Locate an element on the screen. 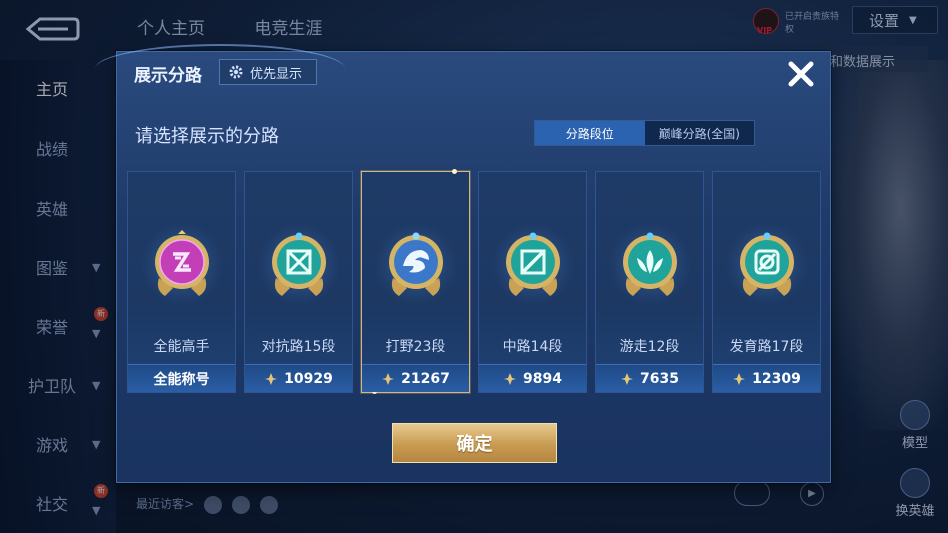 The height and width of the screenshot is (533, 948). gear-icon is located at coordinates (236, 72).